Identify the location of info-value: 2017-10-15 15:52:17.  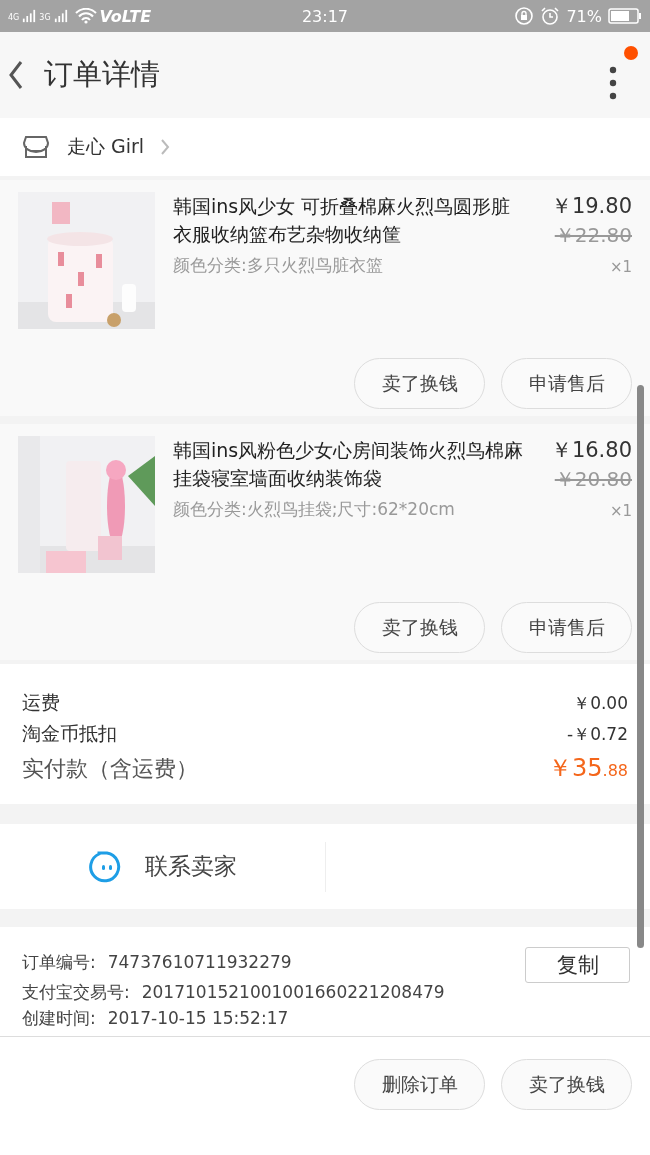
(198, 1018).